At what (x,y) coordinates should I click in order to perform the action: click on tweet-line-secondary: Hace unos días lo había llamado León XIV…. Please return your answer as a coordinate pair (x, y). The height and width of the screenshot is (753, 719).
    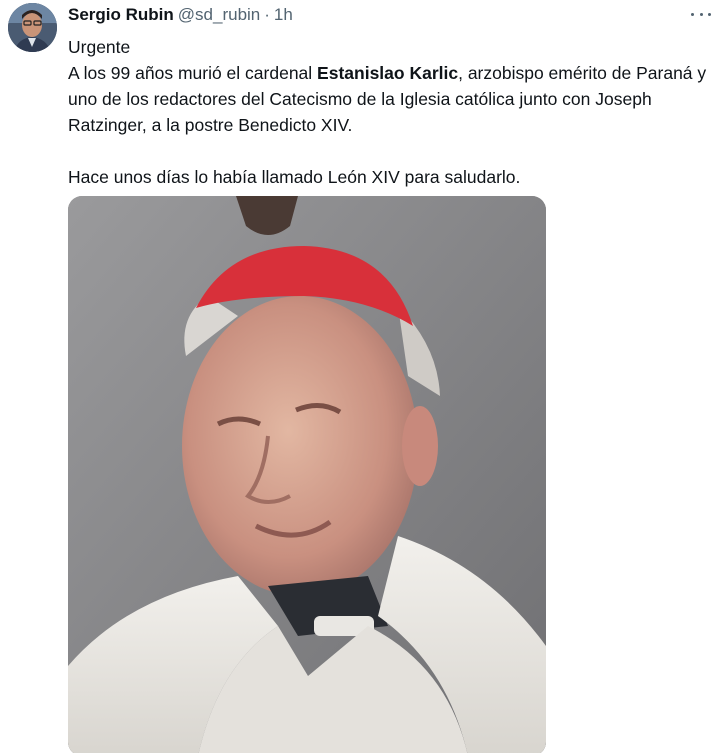
    Looking at the image, I should click on (294, 177).